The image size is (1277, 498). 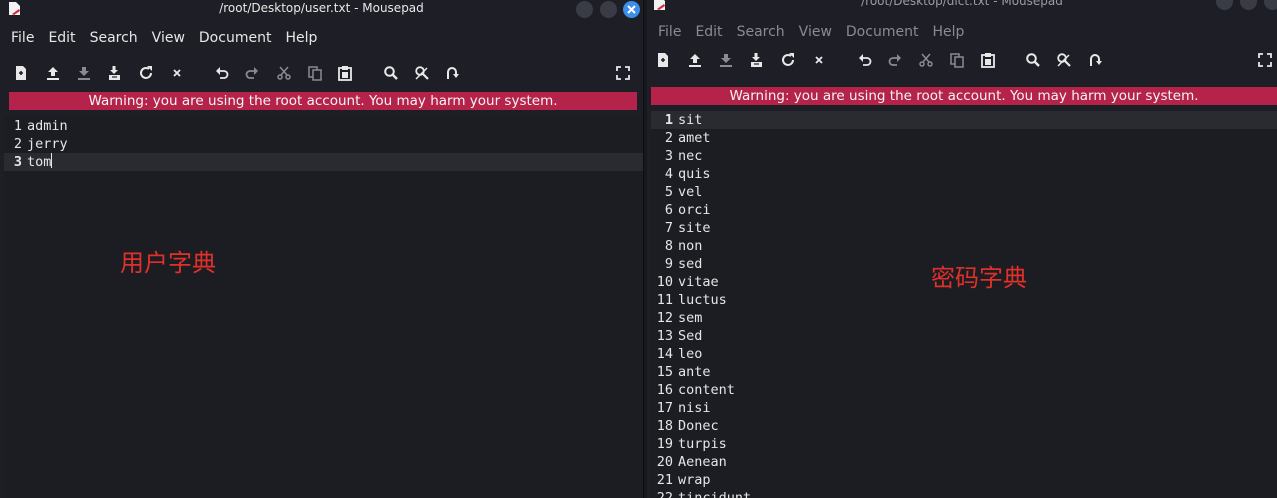 I want to click on line-number: 8, so click(x=668, y=246).